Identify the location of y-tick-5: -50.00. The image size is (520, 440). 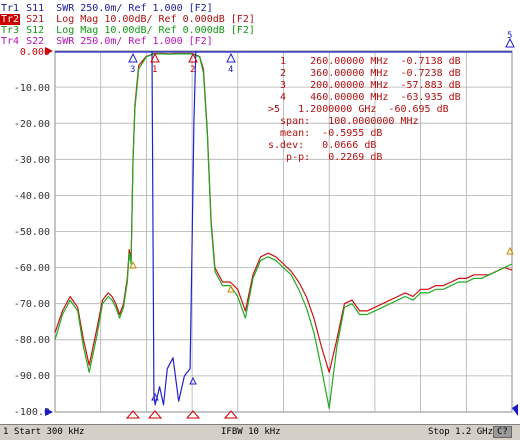
(32, 232).